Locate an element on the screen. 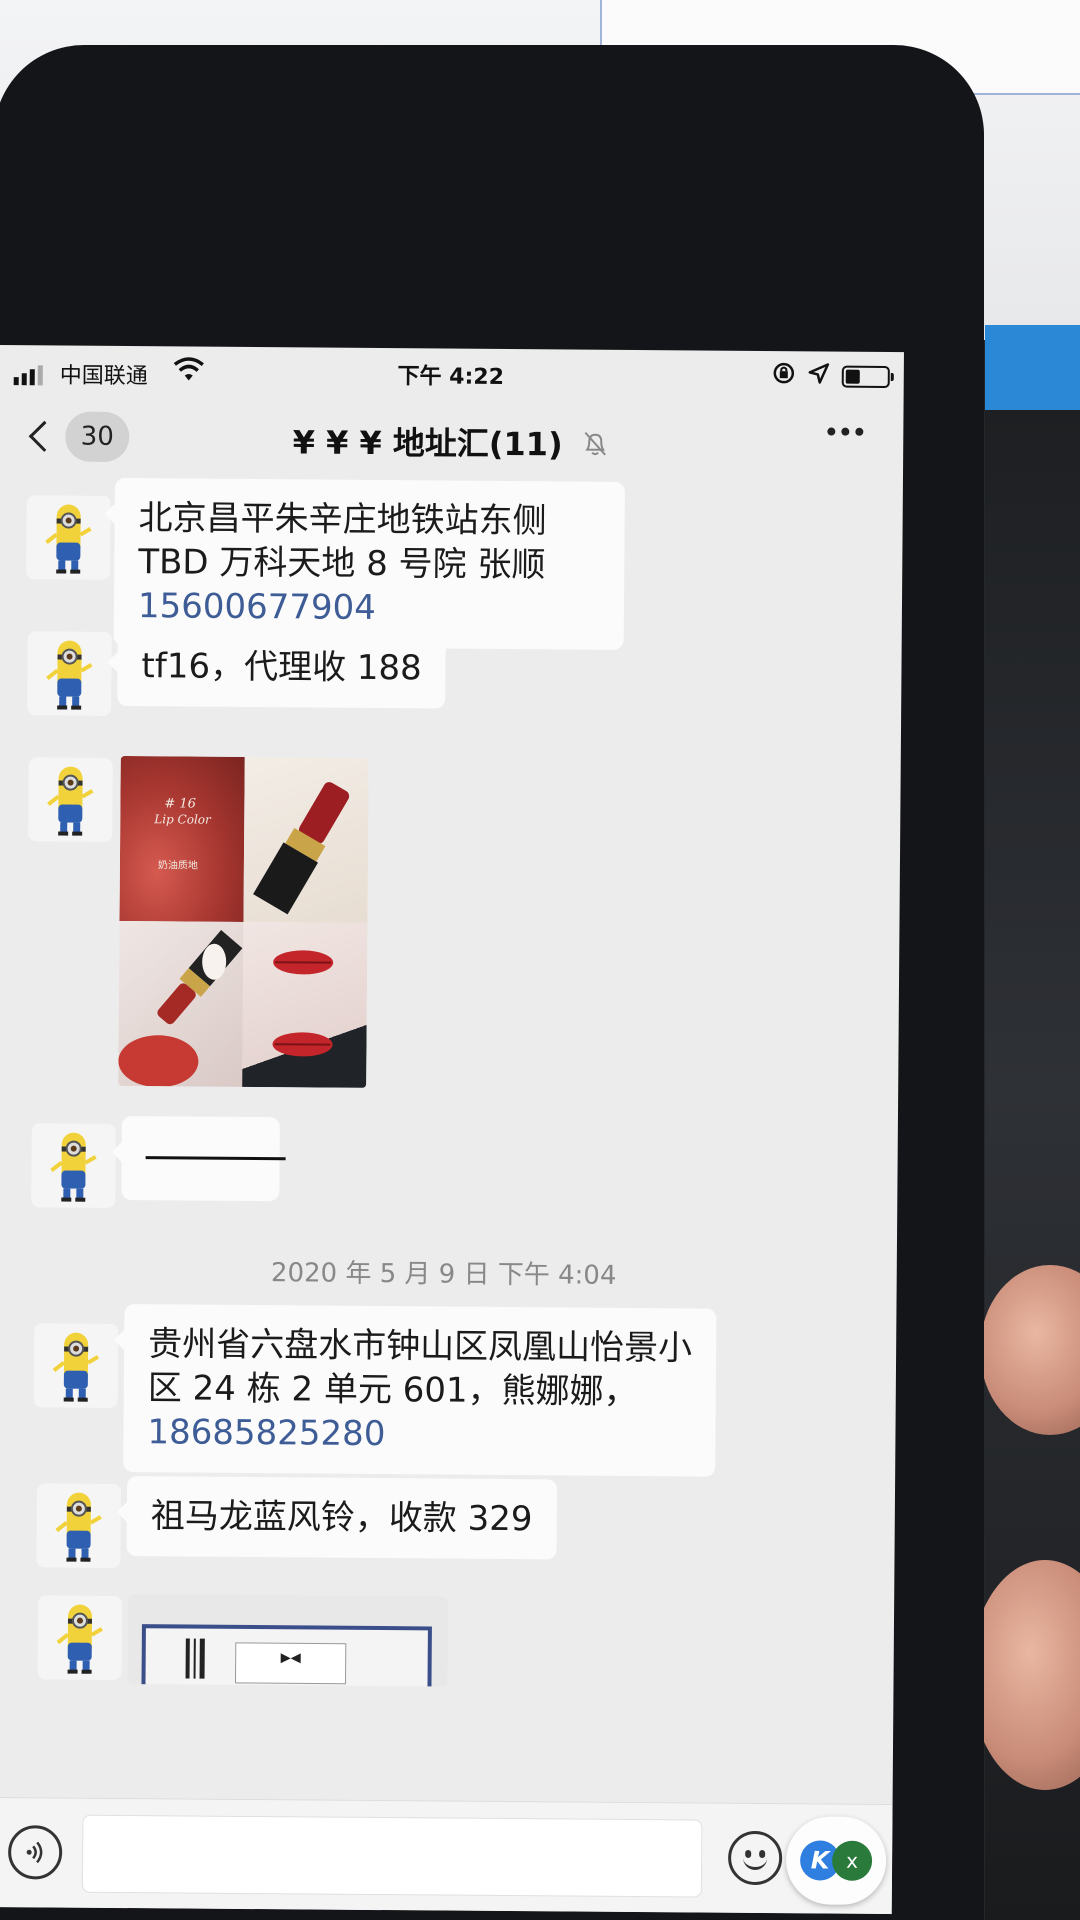  message-text: tf16，代理收 188 is located at coordinates (281, 667).